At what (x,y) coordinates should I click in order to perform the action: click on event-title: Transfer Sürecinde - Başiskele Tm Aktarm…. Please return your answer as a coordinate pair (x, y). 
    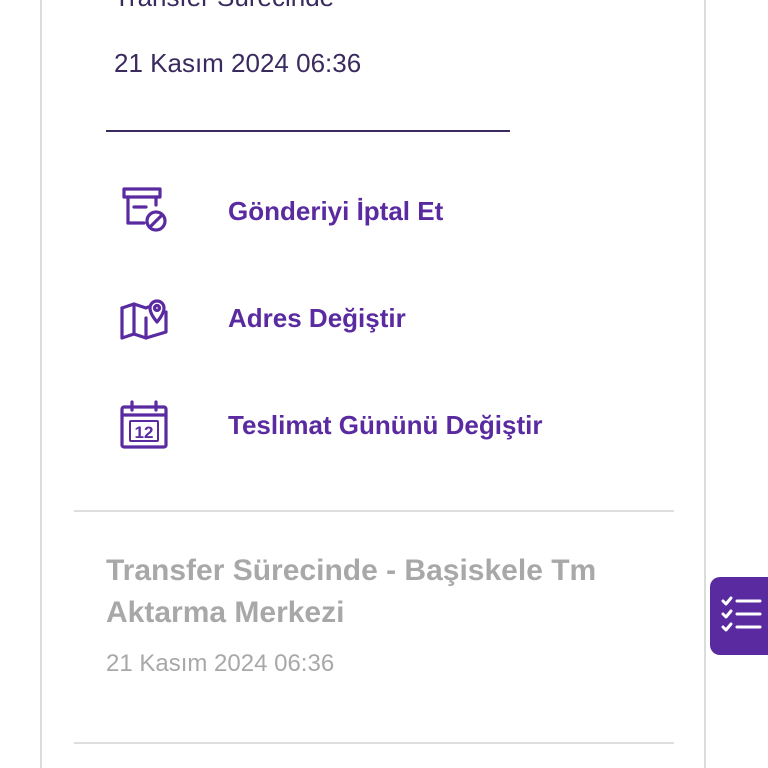
    Looking at the image, I should click on (351, 591).